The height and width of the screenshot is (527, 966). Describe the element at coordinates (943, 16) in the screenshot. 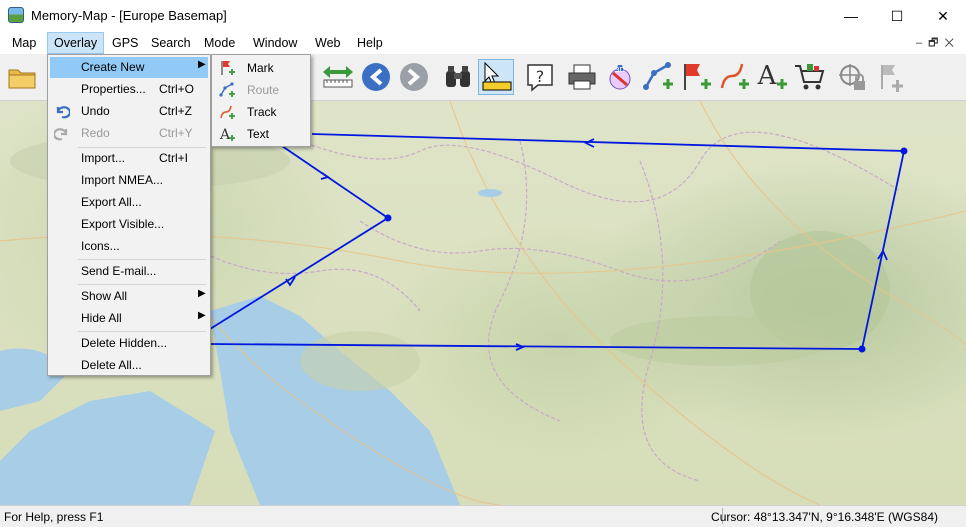

I see `close-button: ✕` at that location.